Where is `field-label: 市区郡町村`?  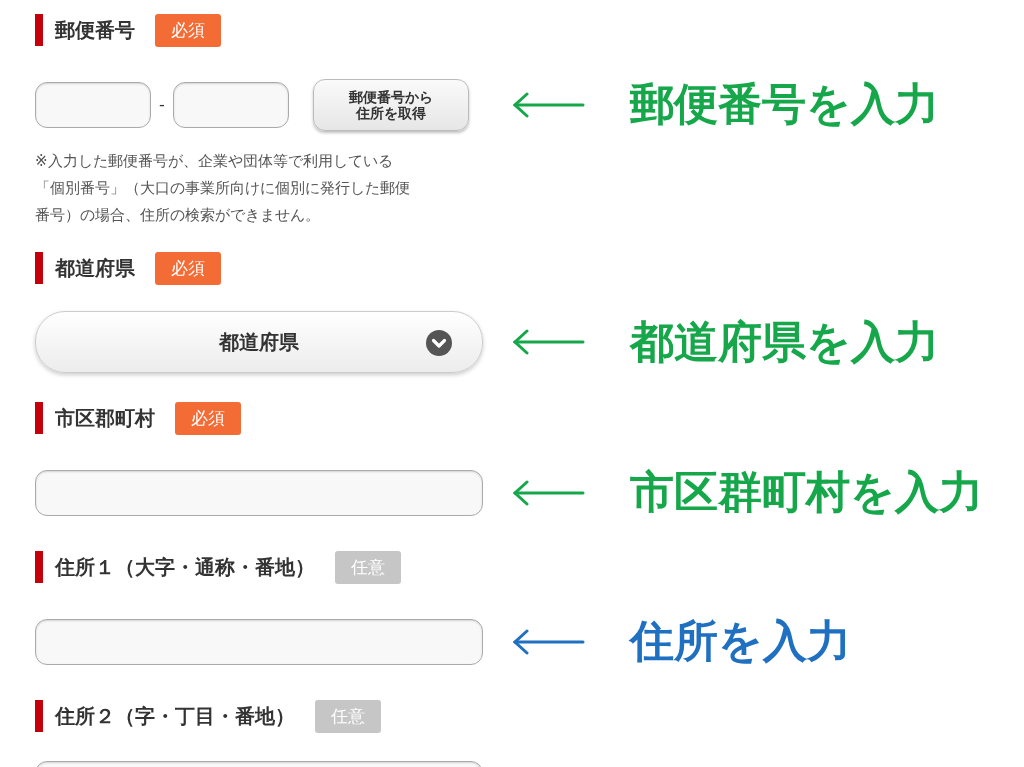
field-label: 市区郡町村 is located at coordinates (105, 418).